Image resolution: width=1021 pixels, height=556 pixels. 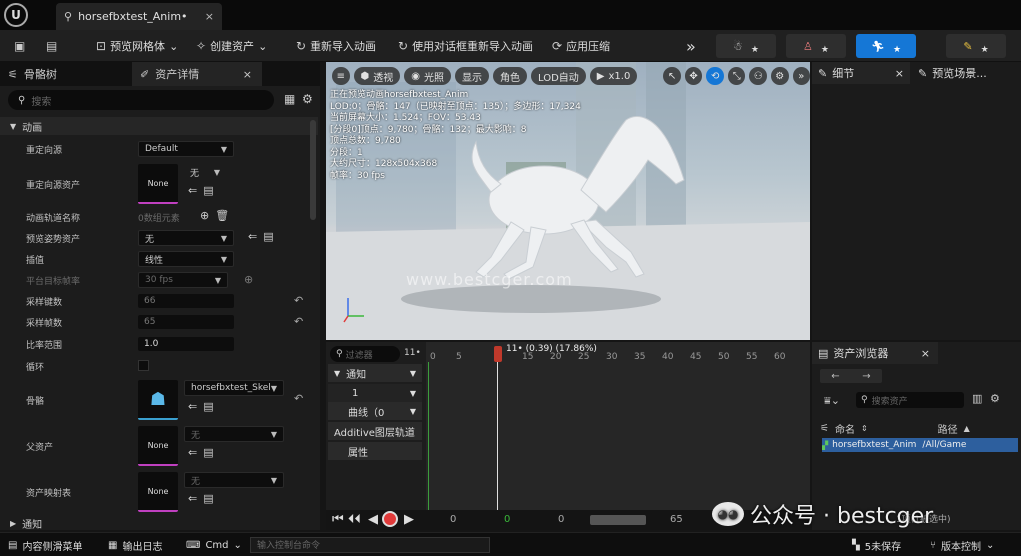 What do you see at coordinates (779, 76) in the screenshot?
I see `viewport-options-icon: ⚙` at bounding box center [779, 76].